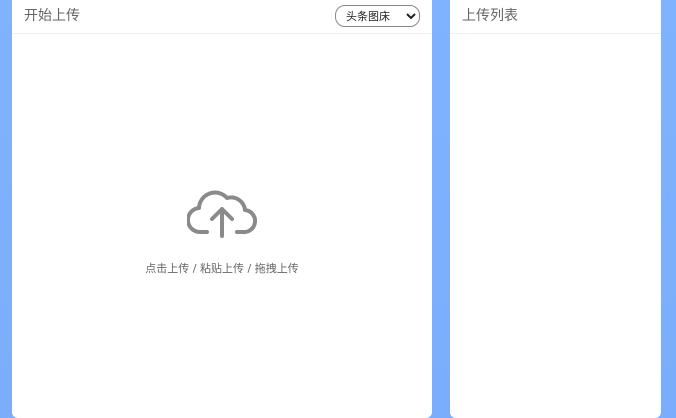 The height and width of the screenshot is (418, 676). I want to click on upload-list-header: 上传列表, so click(555, 17).